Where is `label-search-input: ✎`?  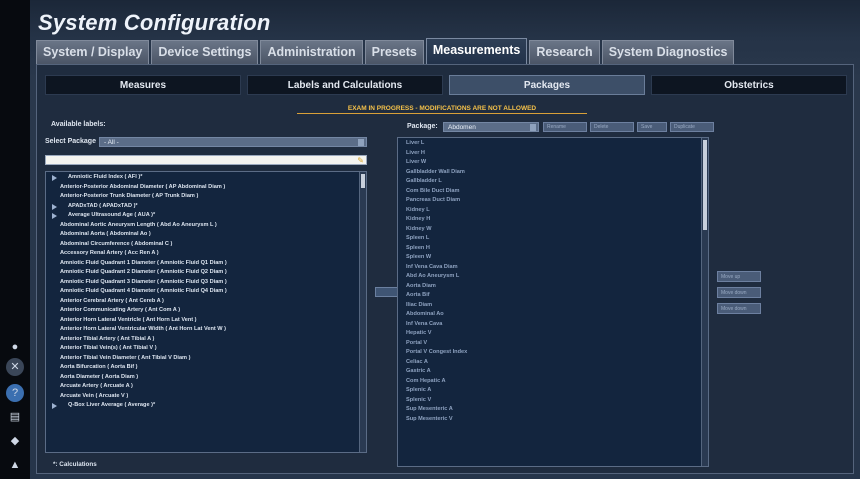 label-search-input: ✎ is located at coordinates (206, 160).